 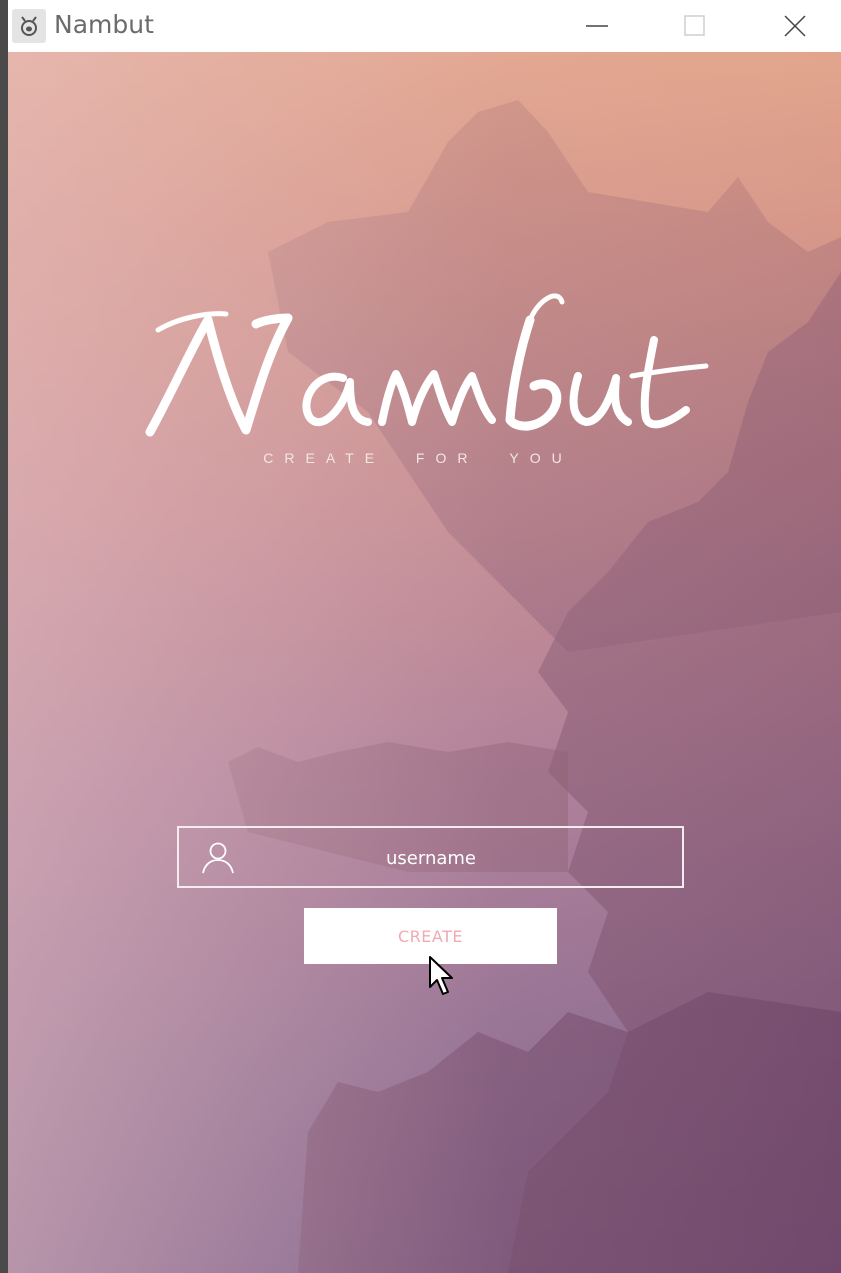 What do you see at coordinates (218, 858) in the screenshot?
I see `user-icon` at bounding box center [218, 858].